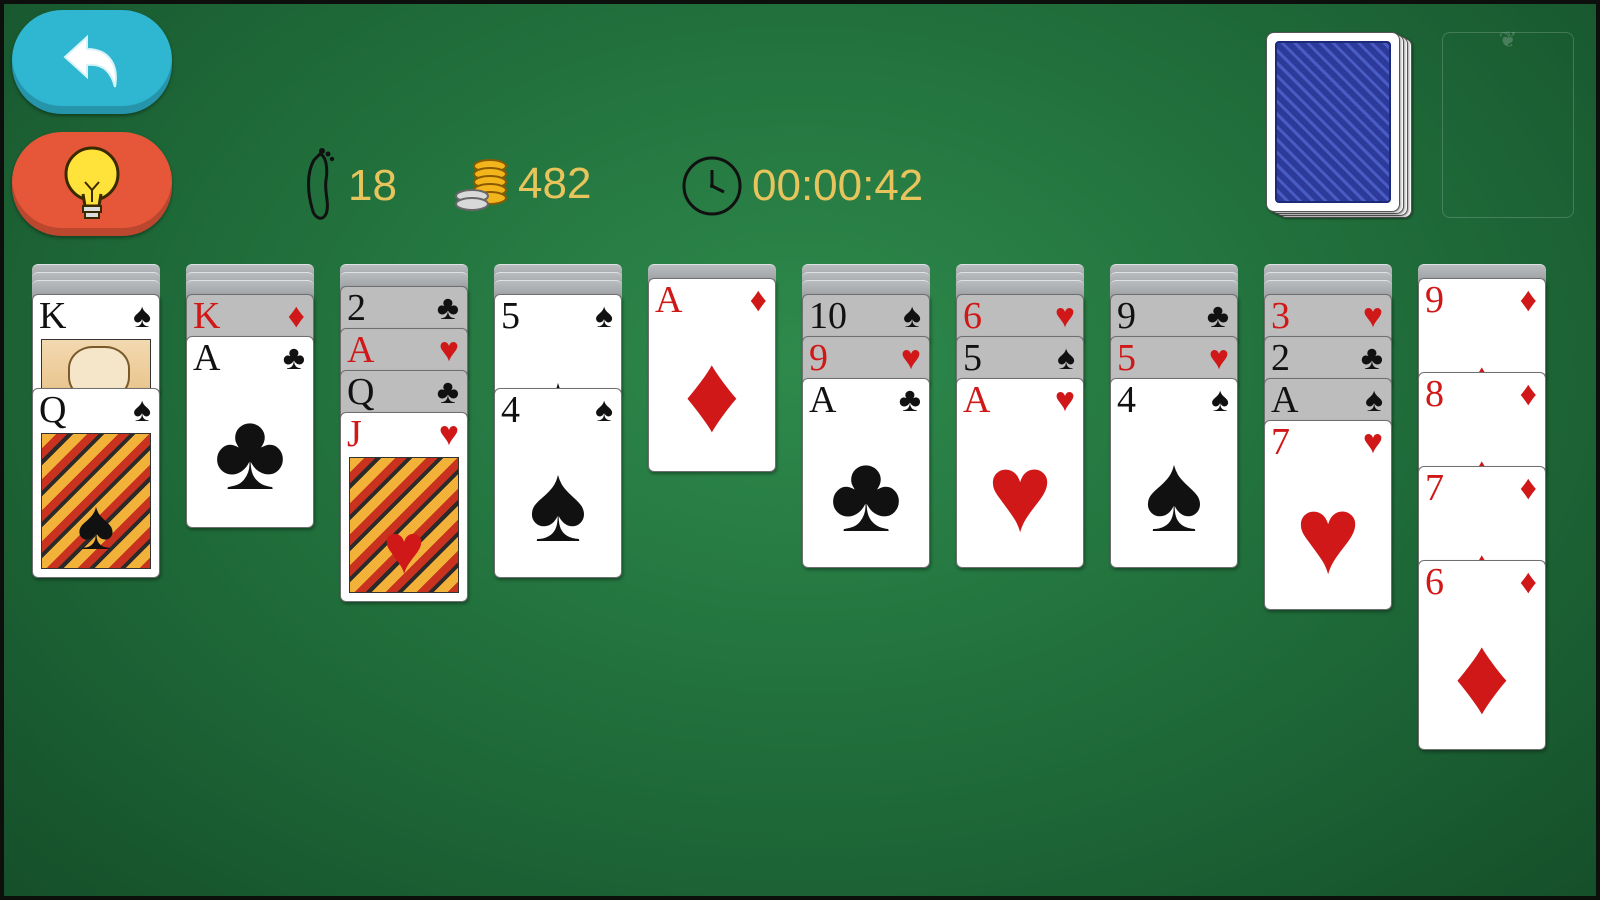 The image size is (1600, 900). What do you see at coordinates (1482, 423) in the screenshot?
I see `playing-card: 8♦♦` at bounding box center [1482, 423].